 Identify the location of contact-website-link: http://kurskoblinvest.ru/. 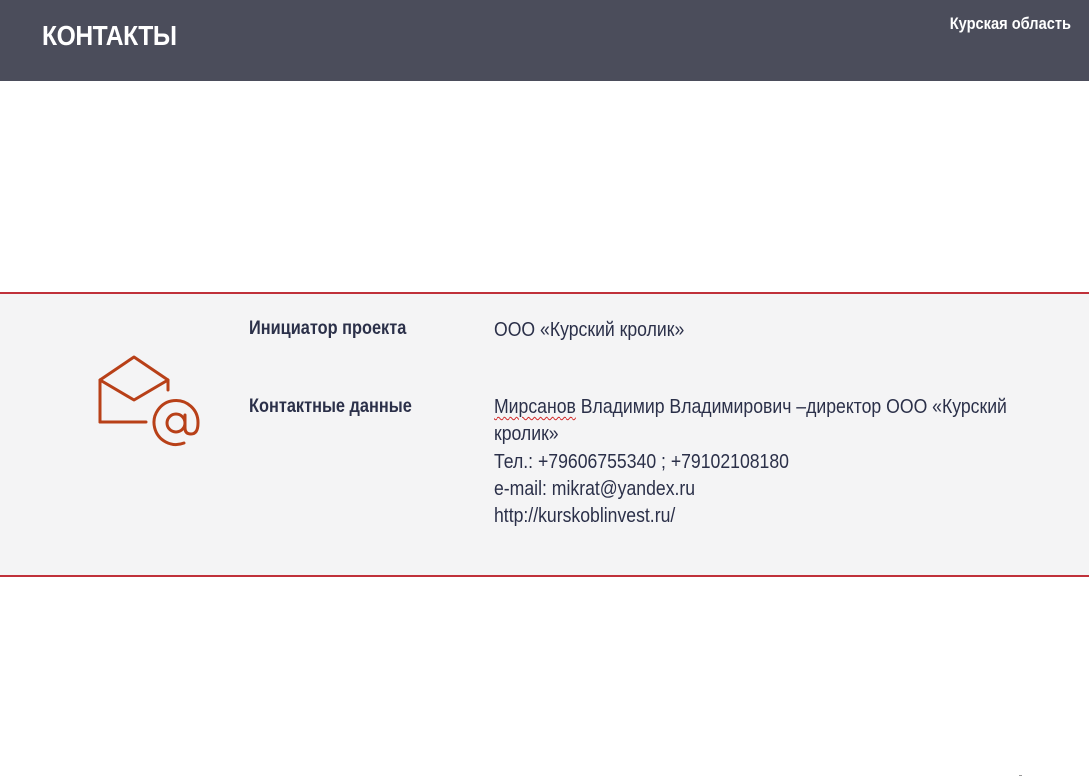
(760, 515).